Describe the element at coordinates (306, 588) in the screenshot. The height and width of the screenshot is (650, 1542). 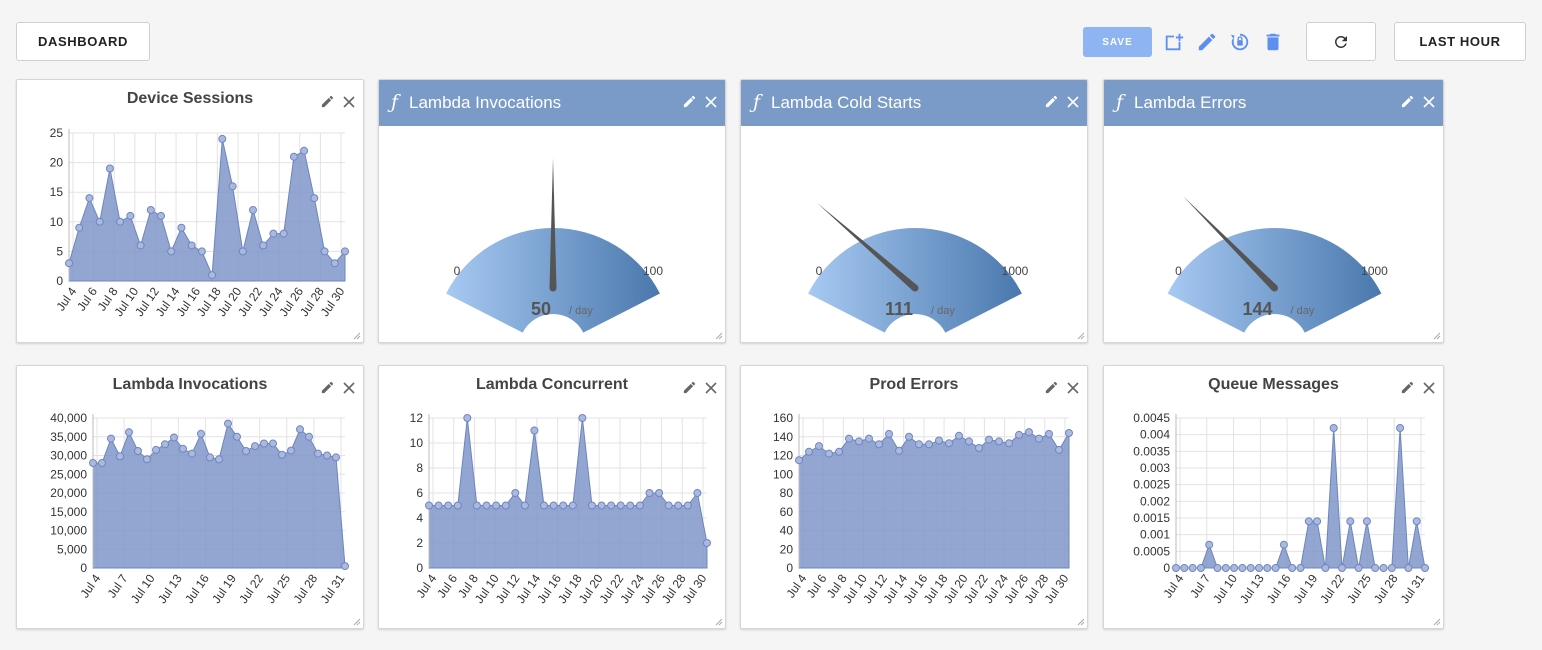
I see `x-tick-label: Jul 28` at that location.